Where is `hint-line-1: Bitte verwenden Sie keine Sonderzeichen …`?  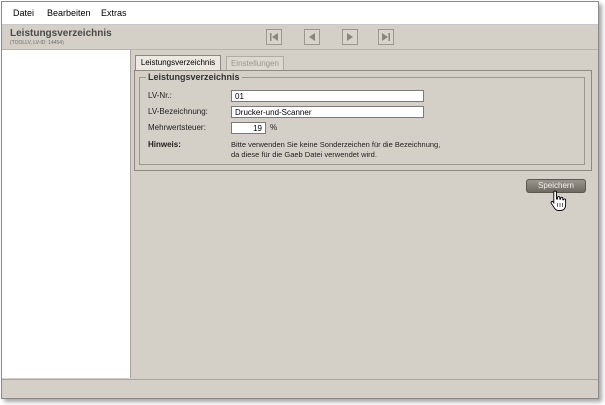 hint-line-1: Bitte verwenden Sie keine Sonderzeichen … is located at coordinates (336, 144).